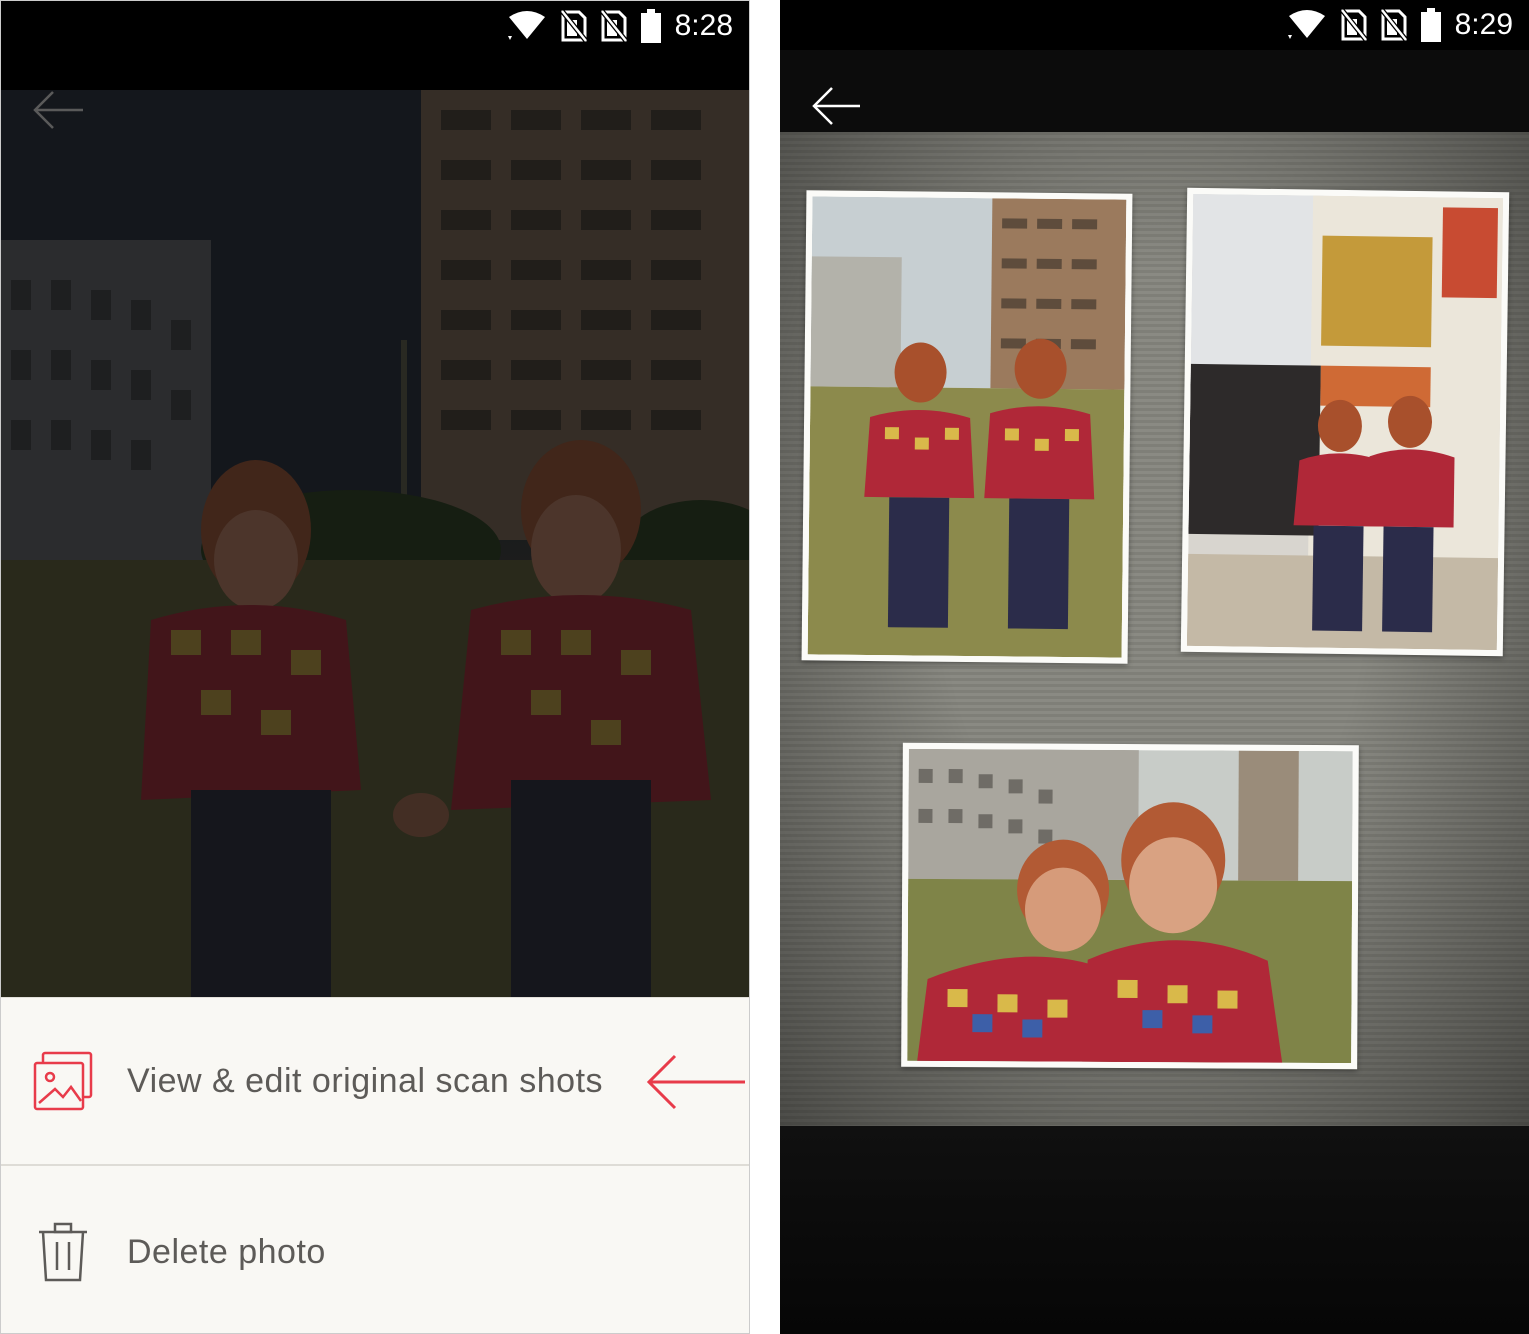 The width and height of the screenshot is (1529, 1334). What do you see at coordinates (63, 1081) in the screenshot?
I see `photos-icon` at bounding box center [63, 1081].